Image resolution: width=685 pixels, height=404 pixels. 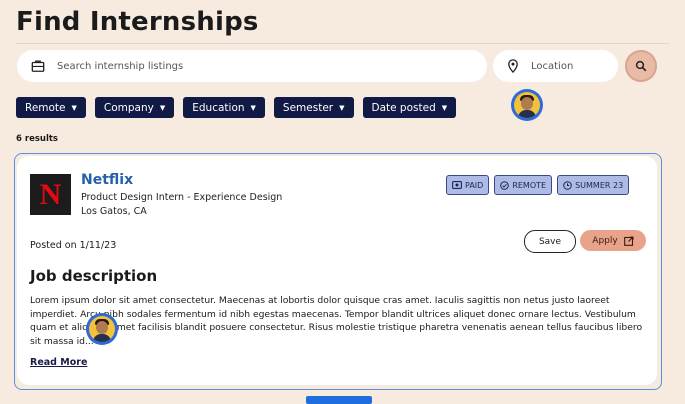 What do you see at coordinates (628, 240) in the screenshot?
I see `external-link-icon` at bounding box center [628, 240].